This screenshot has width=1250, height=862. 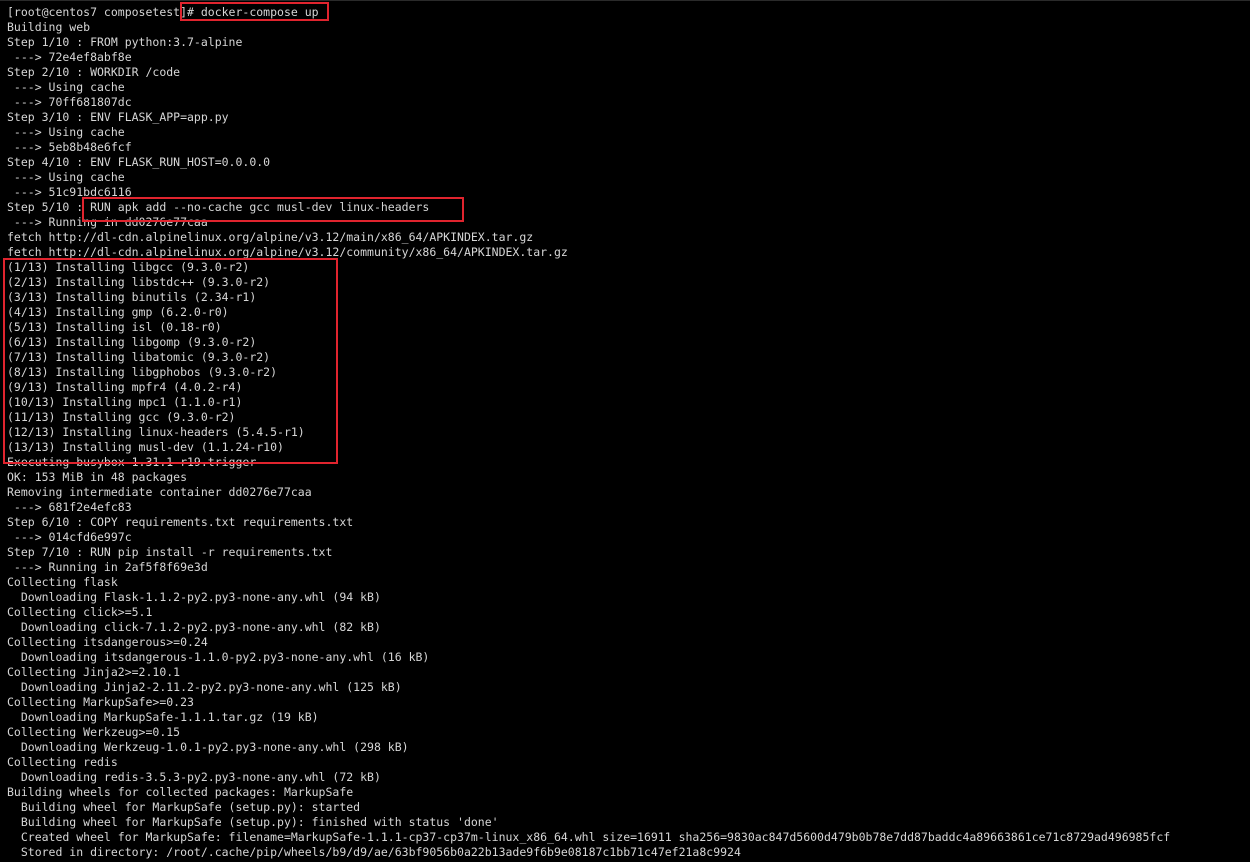 I want to click on terminal-line: ---> 5eb8b48e6fcf, so click(x=69, y=147).